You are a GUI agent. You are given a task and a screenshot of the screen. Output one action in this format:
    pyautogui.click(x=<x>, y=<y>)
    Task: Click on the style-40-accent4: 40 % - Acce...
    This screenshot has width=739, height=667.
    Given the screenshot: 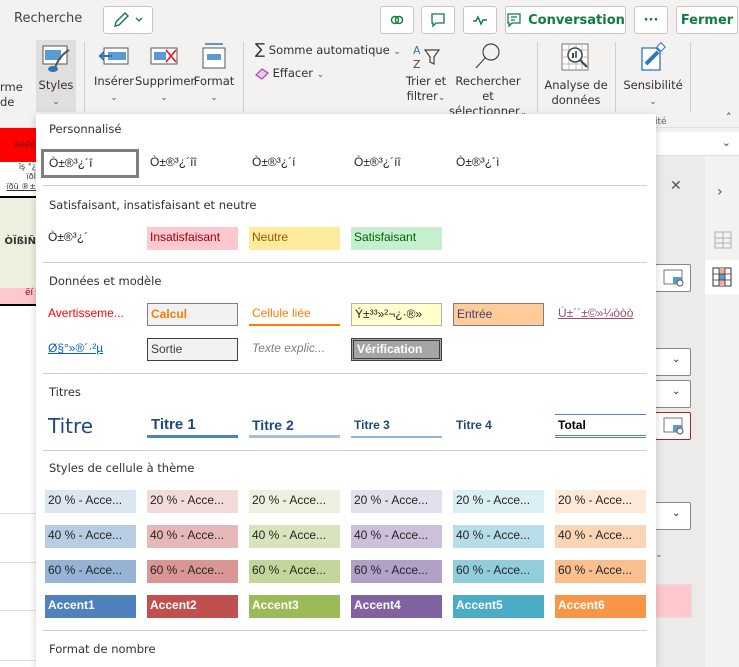 What is the action you would take?
    pyautogui.click(x=396, y=536)
    